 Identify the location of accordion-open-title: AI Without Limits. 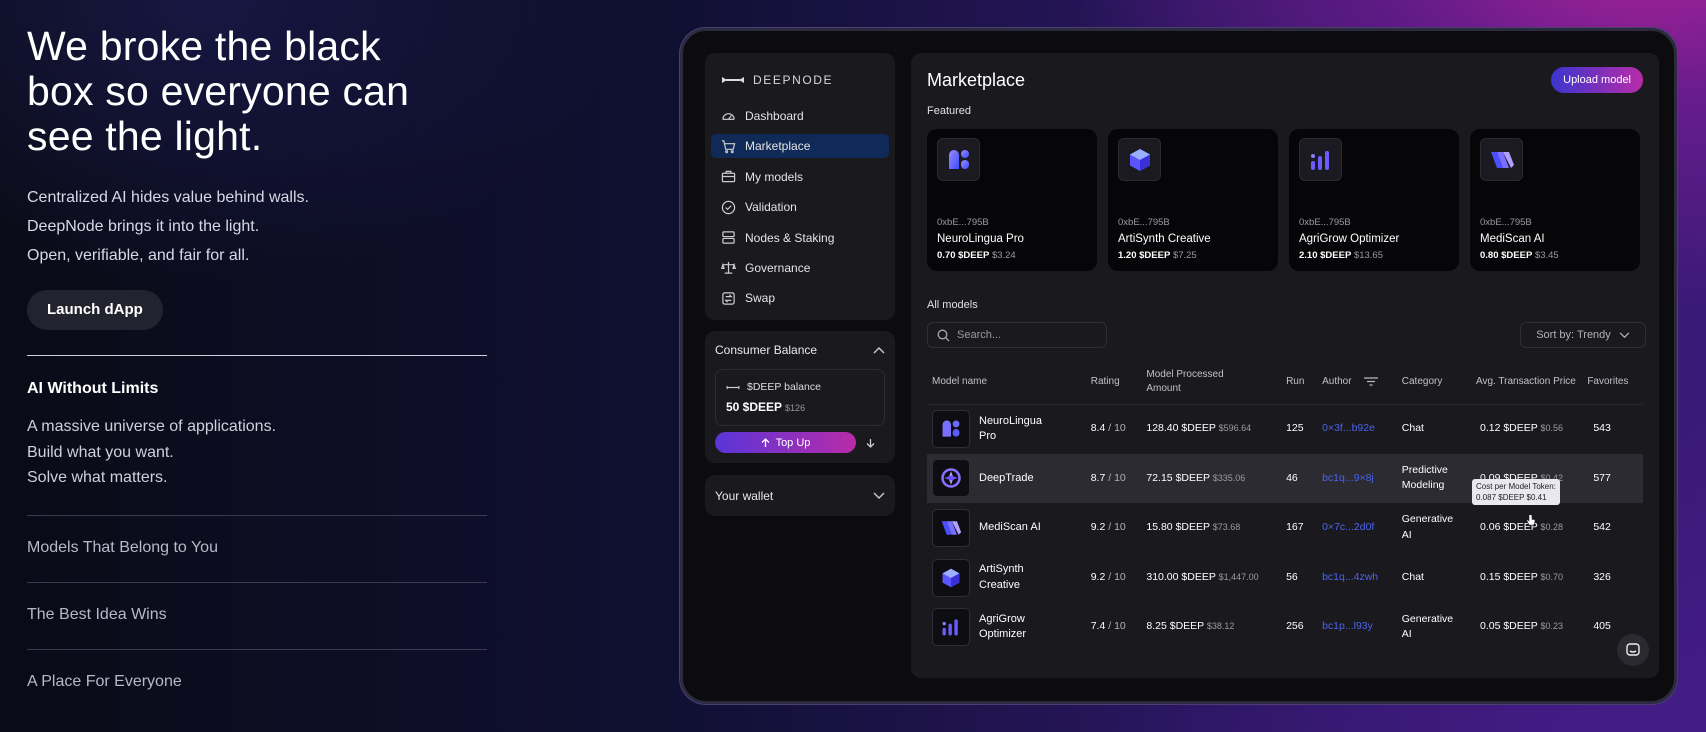
(257, 389).